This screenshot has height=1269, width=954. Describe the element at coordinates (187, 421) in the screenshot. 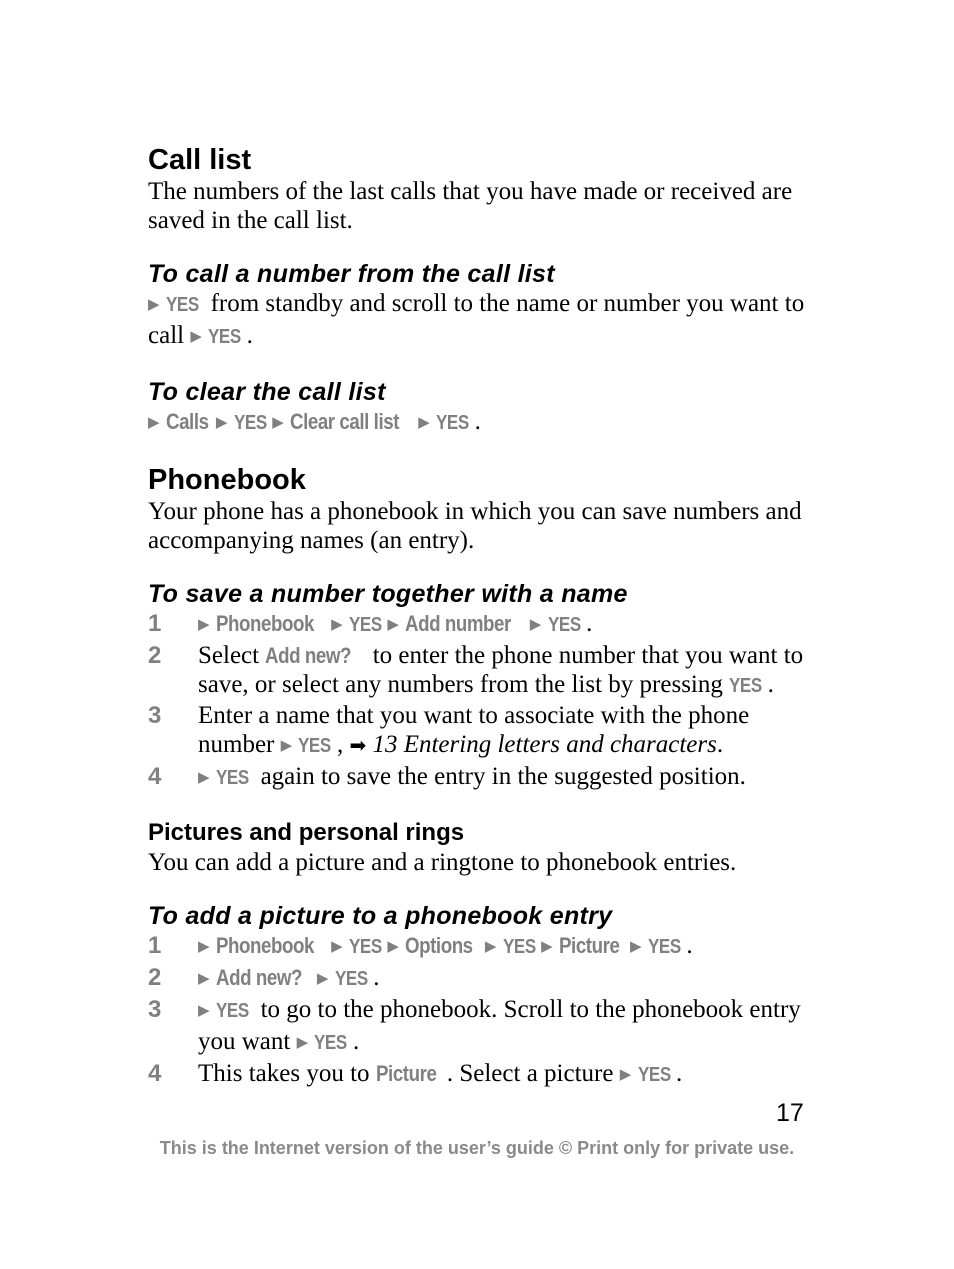

I see `menu-item-calls: Calls` at that location.